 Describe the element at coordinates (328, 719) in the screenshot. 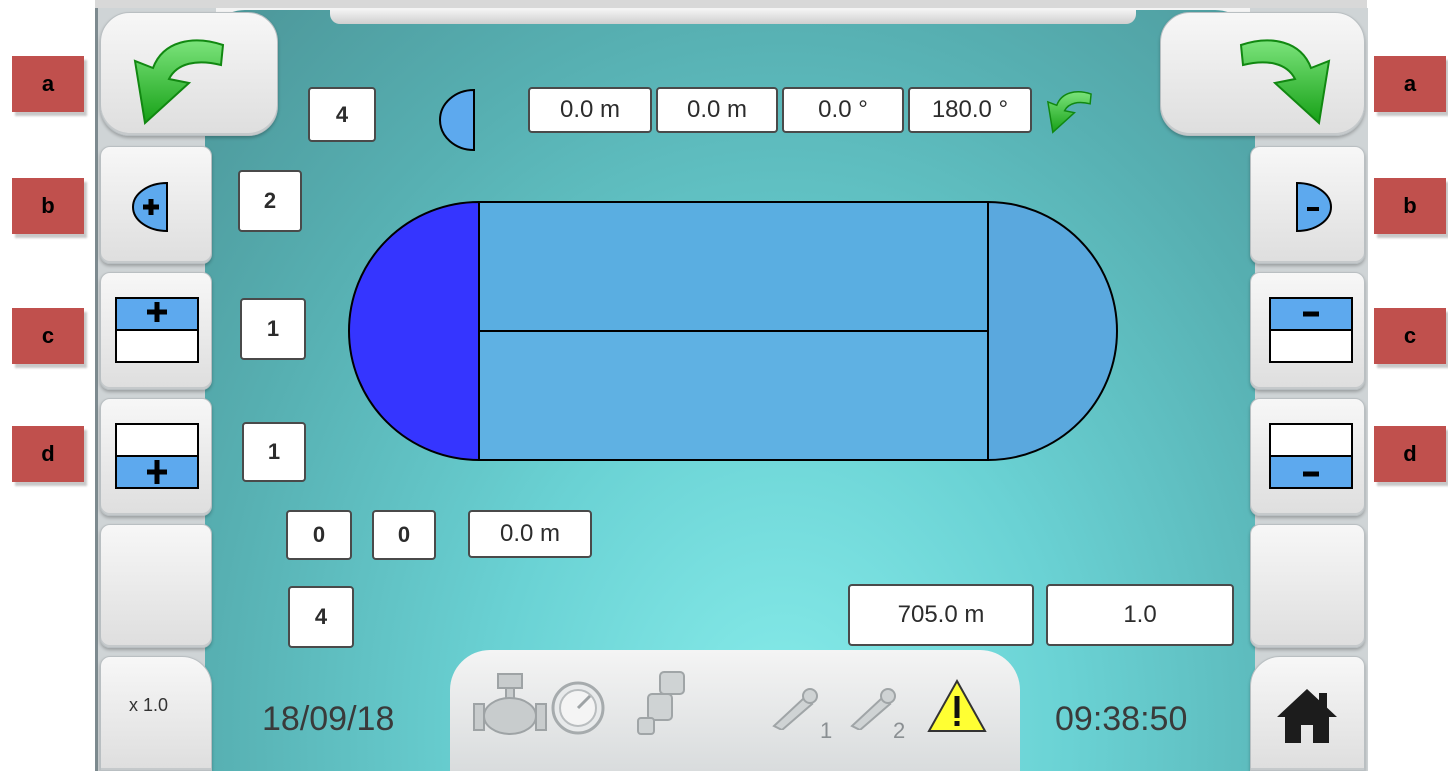

I see `date-display: 18/09/18` at that location.